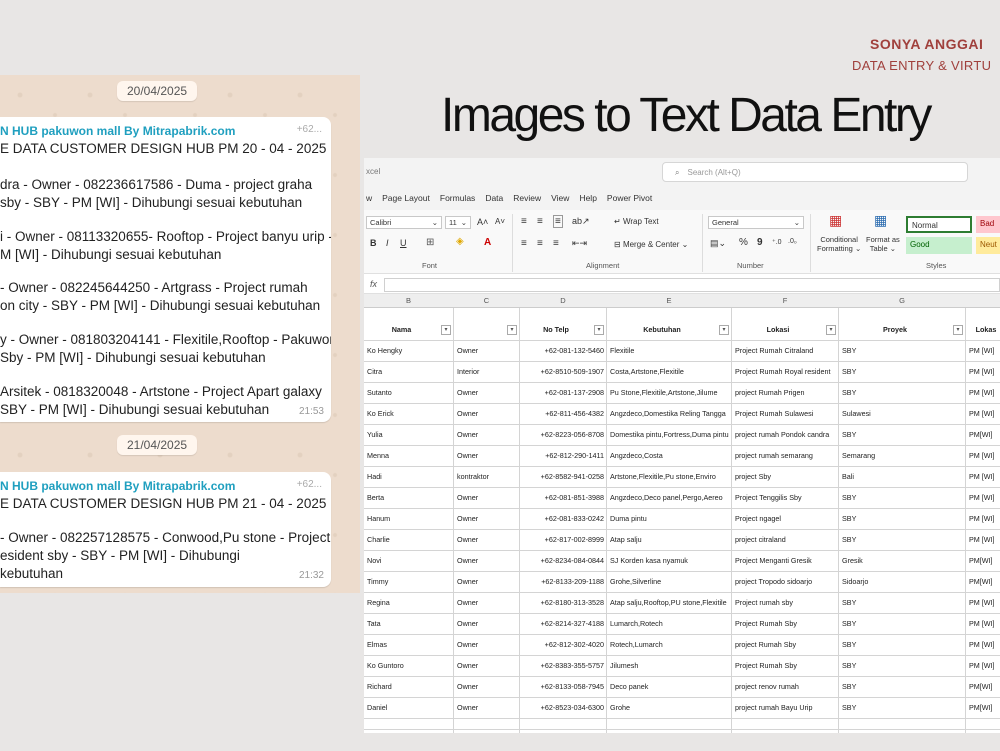 Image resolution: width=1000 pixels, height=751 pixels. Describe the element at coordinates (785, 300) in the screenshot. I see `column-header: F` at that location.